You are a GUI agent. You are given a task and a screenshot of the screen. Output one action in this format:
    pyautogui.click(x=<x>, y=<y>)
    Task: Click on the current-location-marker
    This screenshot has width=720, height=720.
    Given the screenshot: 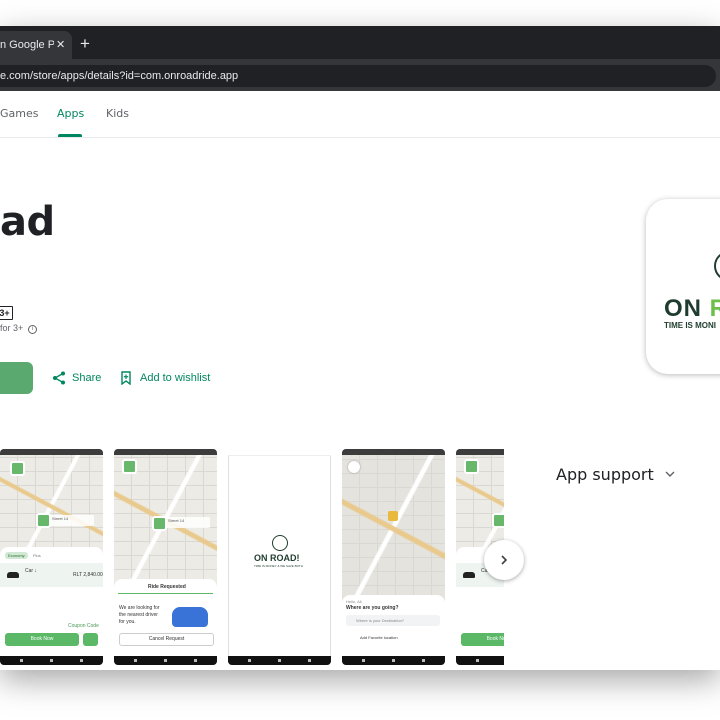 What is the action you would take?
    pyautogui.click(x=393, y=516)
    